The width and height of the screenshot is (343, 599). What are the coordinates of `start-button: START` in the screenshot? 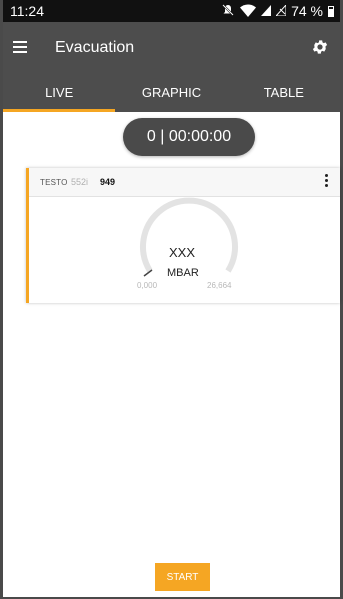 It's located at (182, 577).